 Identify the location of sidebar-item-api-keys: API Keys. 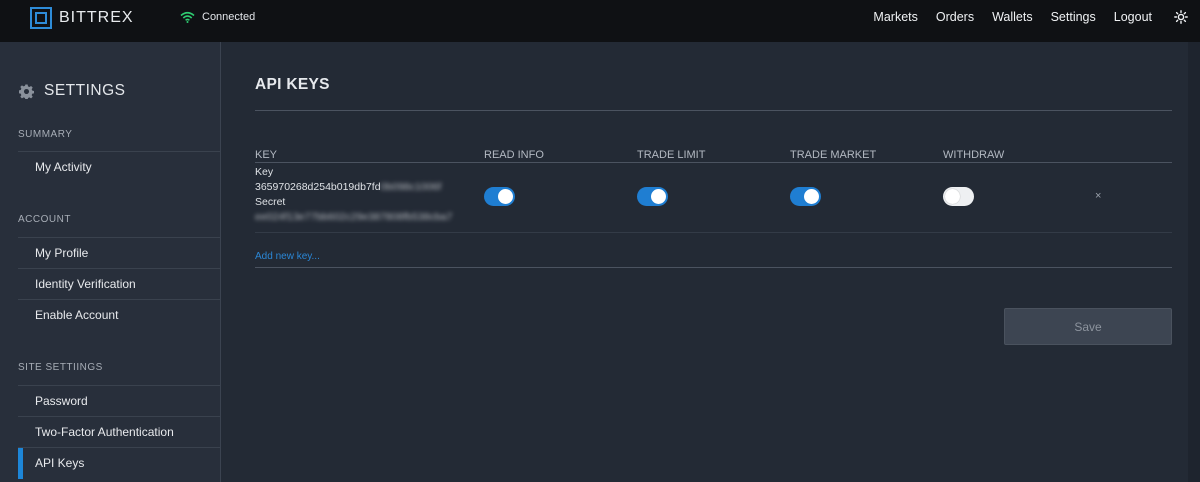
(119, 463).